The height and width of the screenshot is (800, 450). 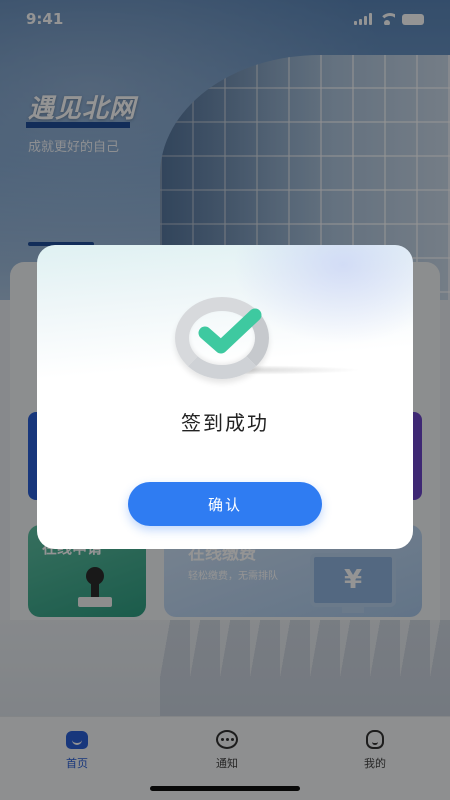 I want to click on dialog-title: 签到成功, so click(x=225, y=423).